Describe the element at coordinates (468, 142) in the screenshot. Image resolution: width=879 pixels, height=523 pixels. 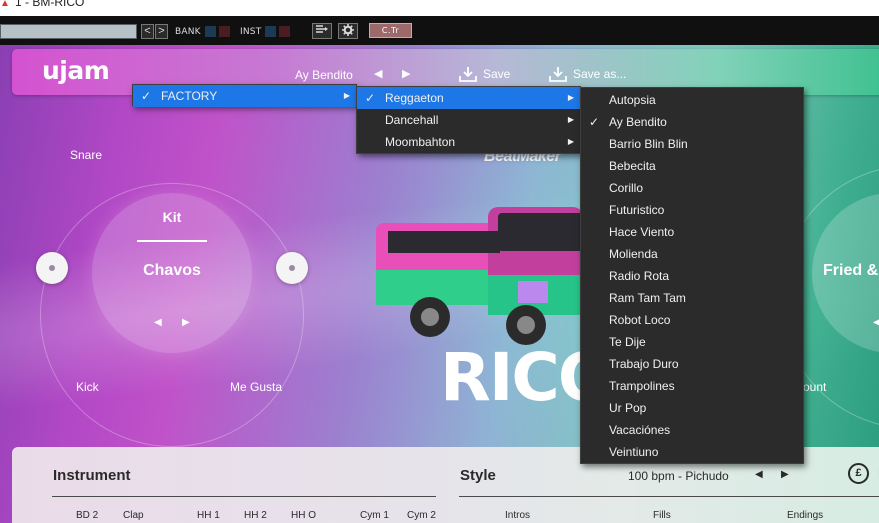
I see `menu-item-moombahton: Moombahton ▶` at that location.